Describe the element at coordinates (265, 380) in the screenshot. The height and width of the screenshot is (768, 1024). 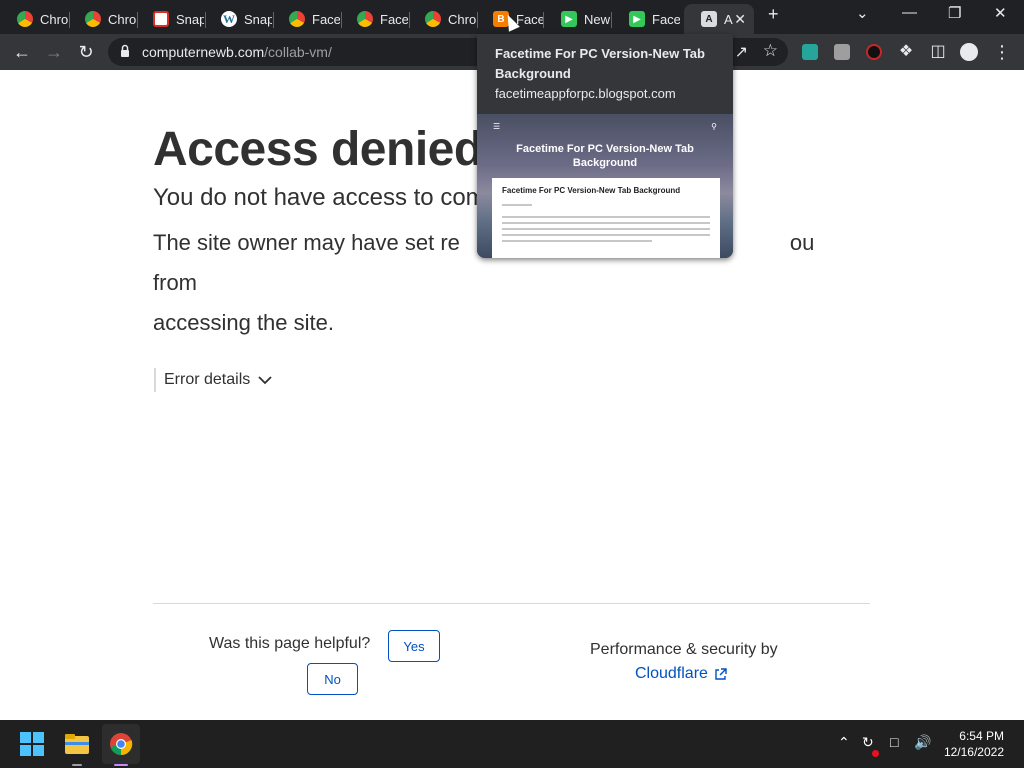
I see `chevron-down-icon` at that location.